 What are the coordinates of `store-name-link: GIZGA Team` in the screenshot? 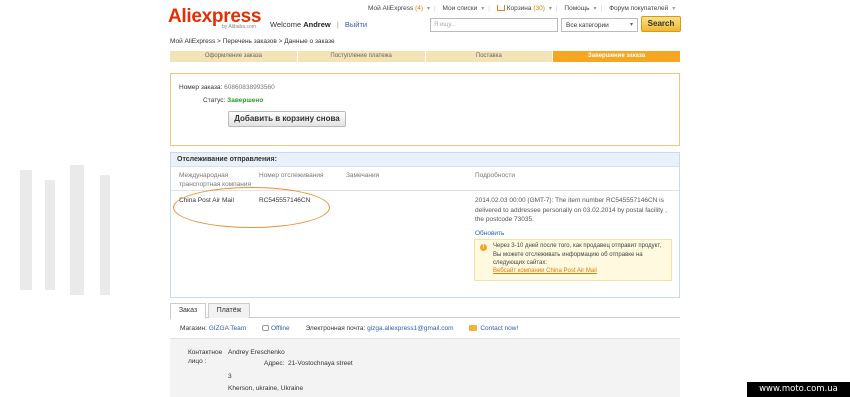 It's located at (227, 328).